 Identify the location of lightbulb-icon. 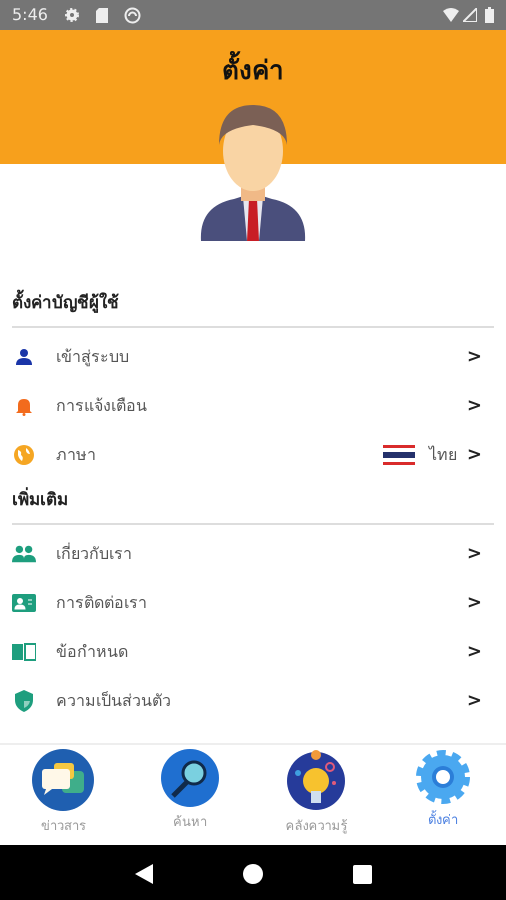
(316, 780).